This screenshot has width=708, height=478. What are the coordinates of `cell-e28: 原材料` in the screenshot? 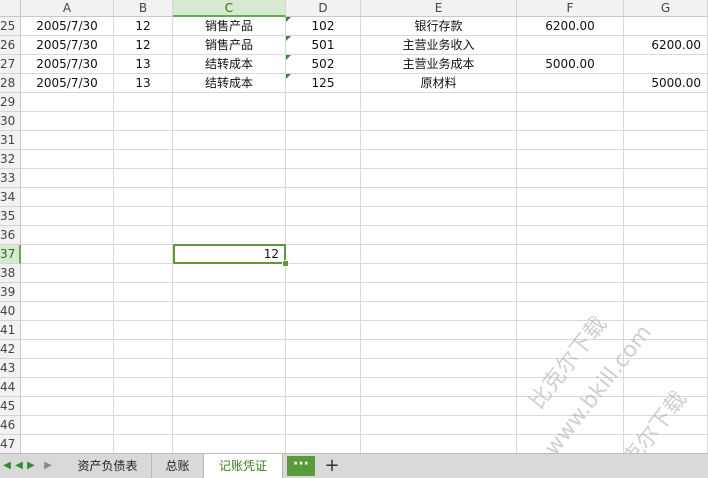 It's located at (439, 83).